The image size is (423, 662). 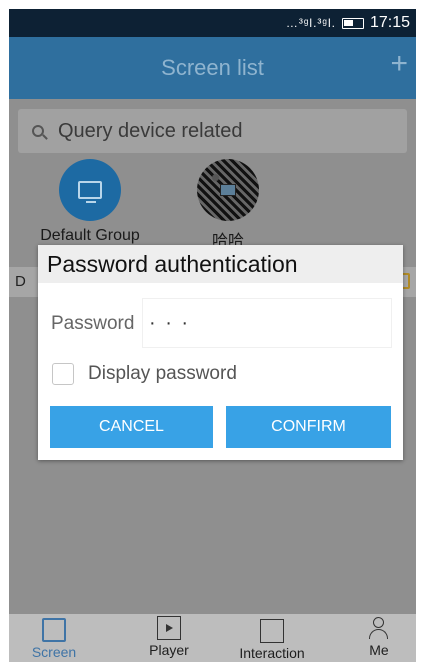 I want to click on tab-screen: Screen, so click(x=54, y=638).